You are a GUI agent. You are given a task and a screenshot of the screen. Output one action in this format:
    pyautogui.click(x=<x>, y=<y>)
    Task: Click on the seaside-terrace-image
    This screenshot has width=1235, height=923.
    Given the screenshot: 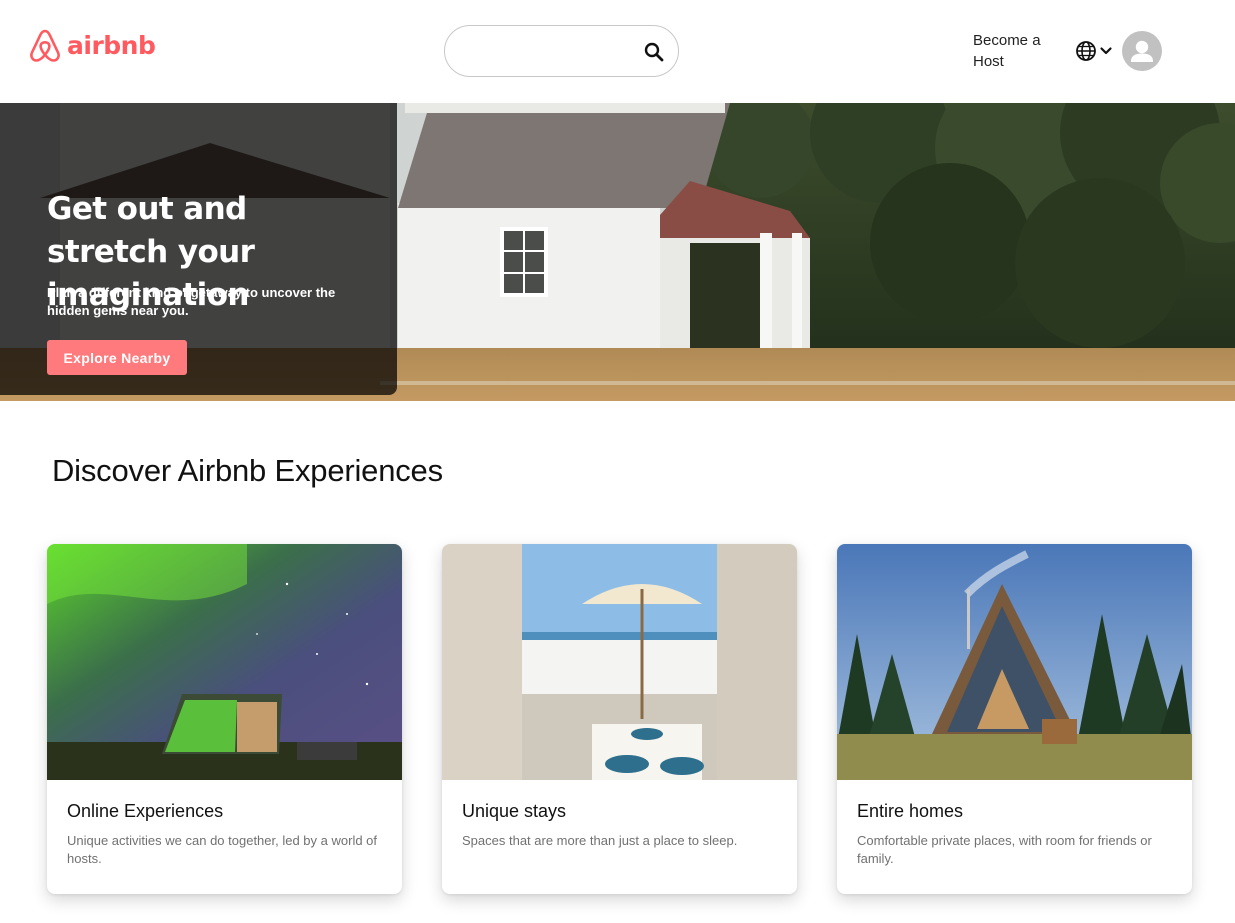 What is the action you would take?
    pyautogui.click(x=619, y=662)
    